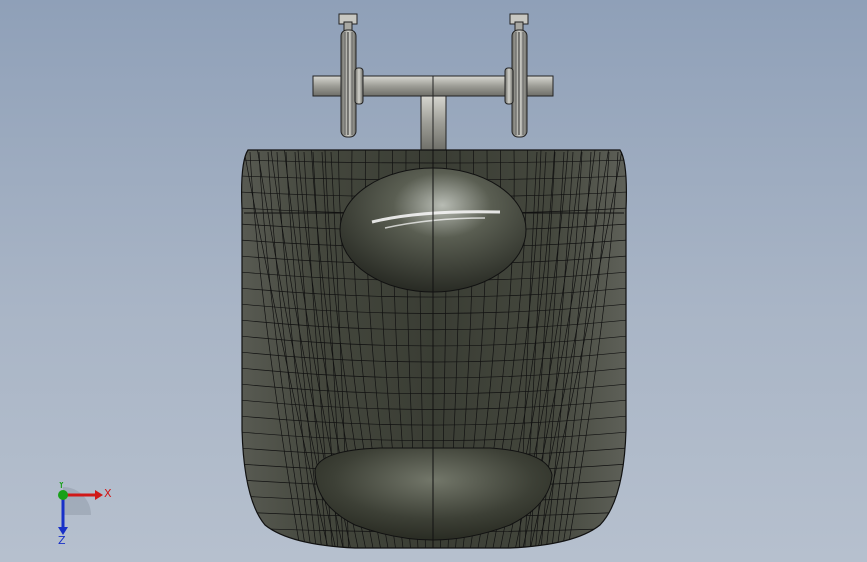  What do you see at coordinates (516, 75) in the screenshot?
I see `right-wheel` at bounding box center [516, 75].